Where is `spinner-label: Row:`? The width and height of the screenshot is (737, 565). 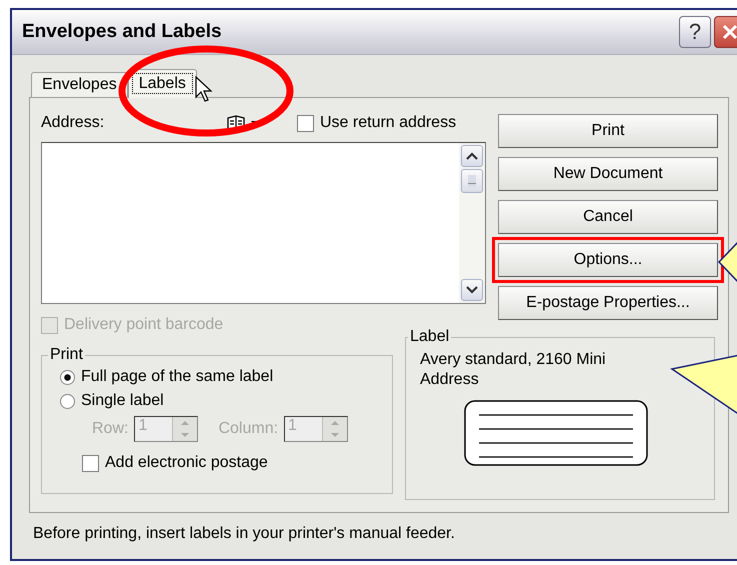
spinner-label: Row: is located at coordinates (110, 429).